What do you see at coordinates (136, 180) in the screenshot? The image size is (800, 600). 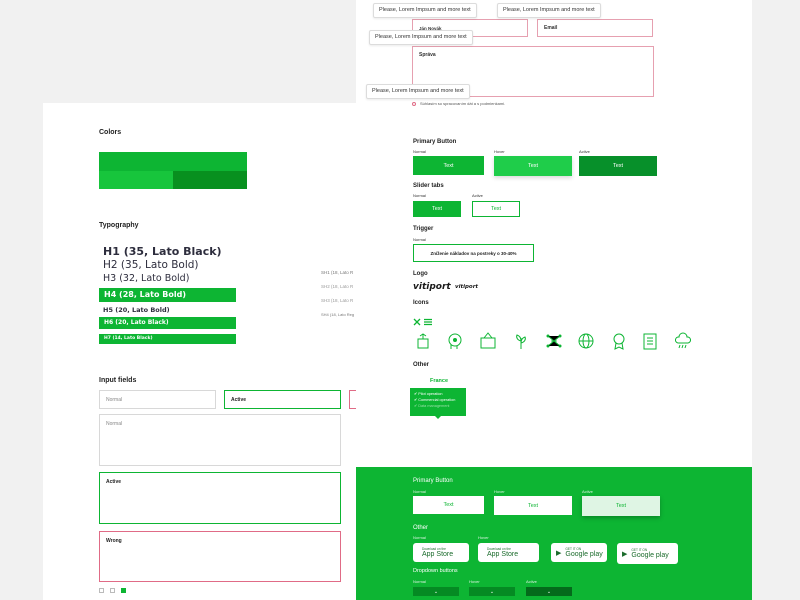 I see `color-swatch-light` at bounding box center [136, 180].